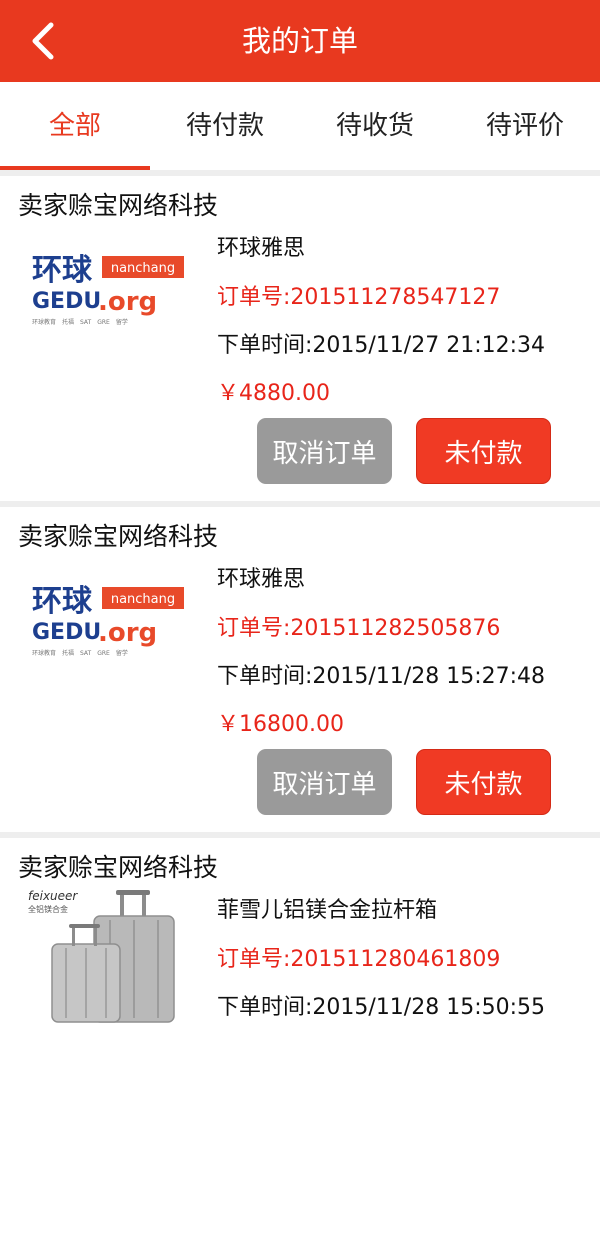 The image size is (600, 1238). Describe the element at coordinates (381, 345) in the screenshot. I see `order-time: 下单时间:2015/11/27 21:12:34` at that location.